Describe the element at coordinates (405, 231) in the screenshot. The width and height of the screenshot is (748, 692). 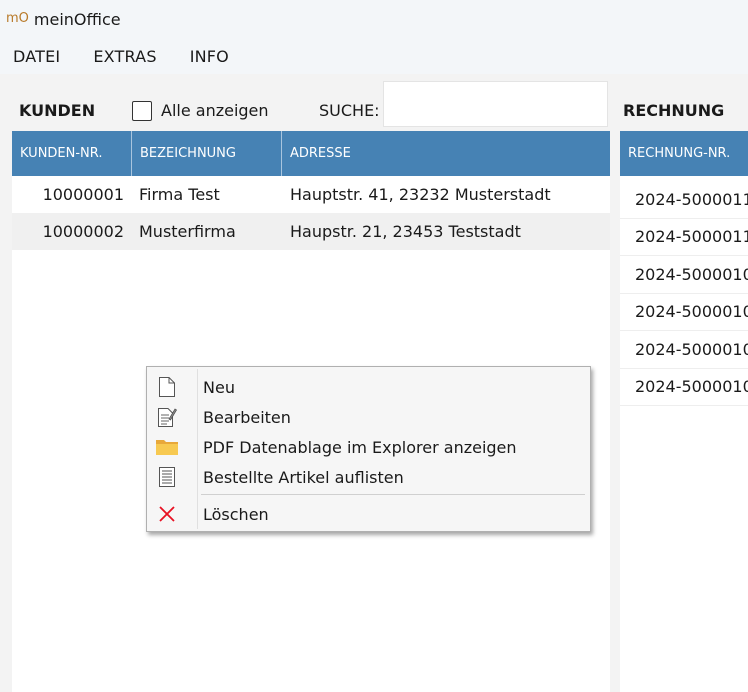
I see `cell-adresse: Haupstr. 21, 23453 Teststadt` at that location.